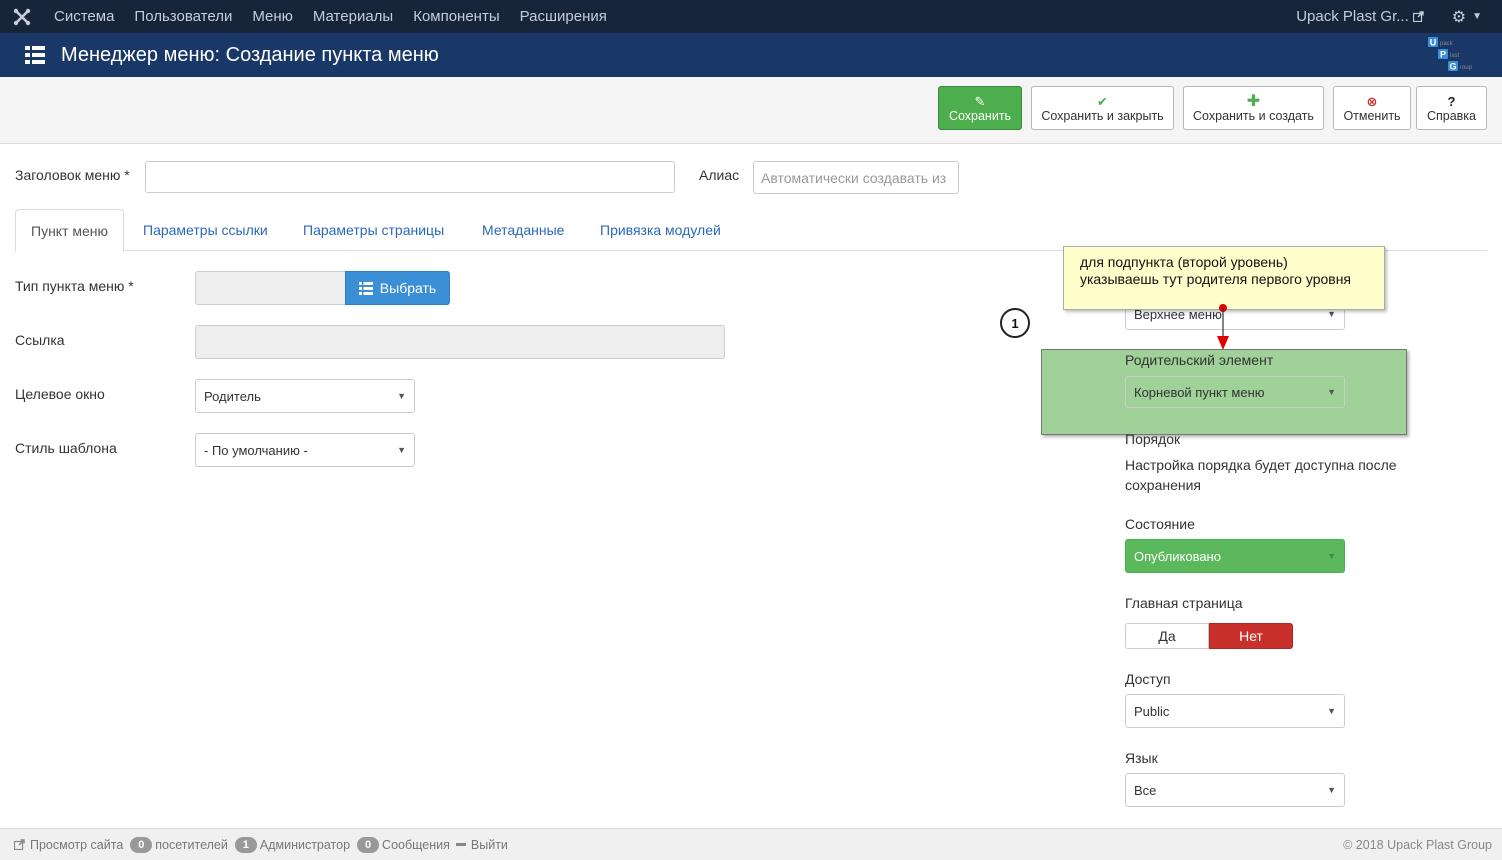 This screenshot has height=860, width=1502. Describe the element at coordinates (481, 845) in the screenshot. I see `logout-link: Выйти` at that location.